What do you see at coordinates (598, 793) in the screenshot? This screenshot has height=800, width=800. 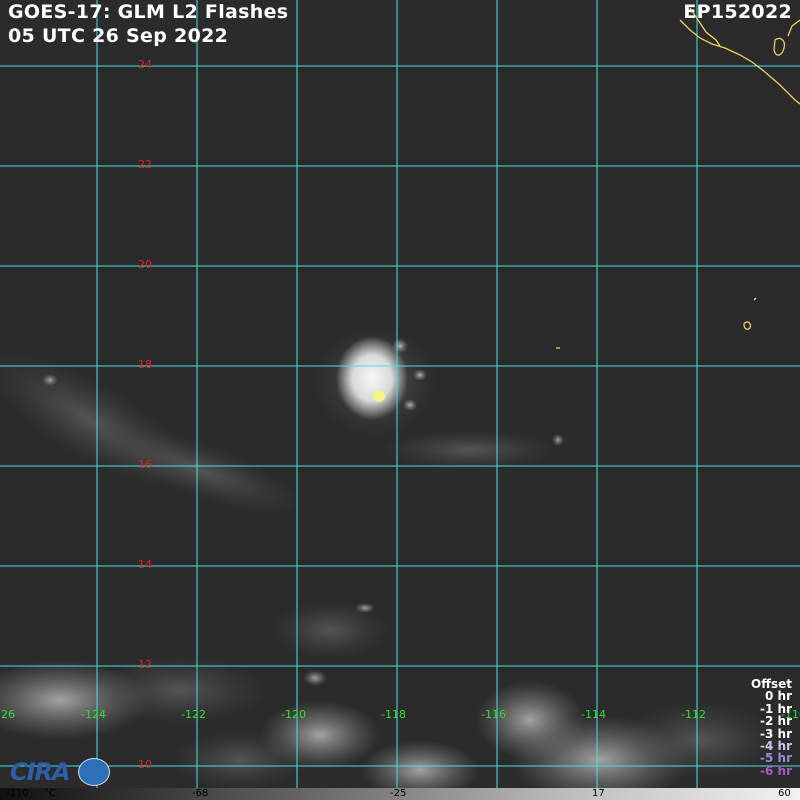 I see `colorbar-tick: 17` at bounding box center [598, 793].